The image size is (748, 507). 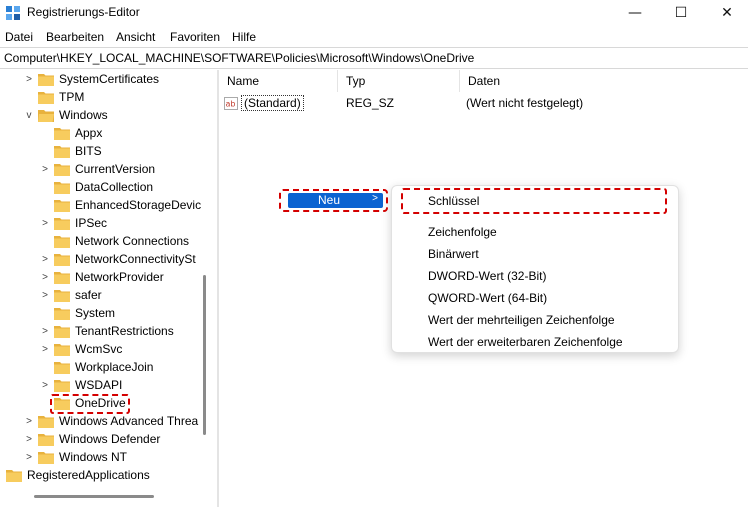 I want to click on tree-item-system: System, so click(x=77, y=313).